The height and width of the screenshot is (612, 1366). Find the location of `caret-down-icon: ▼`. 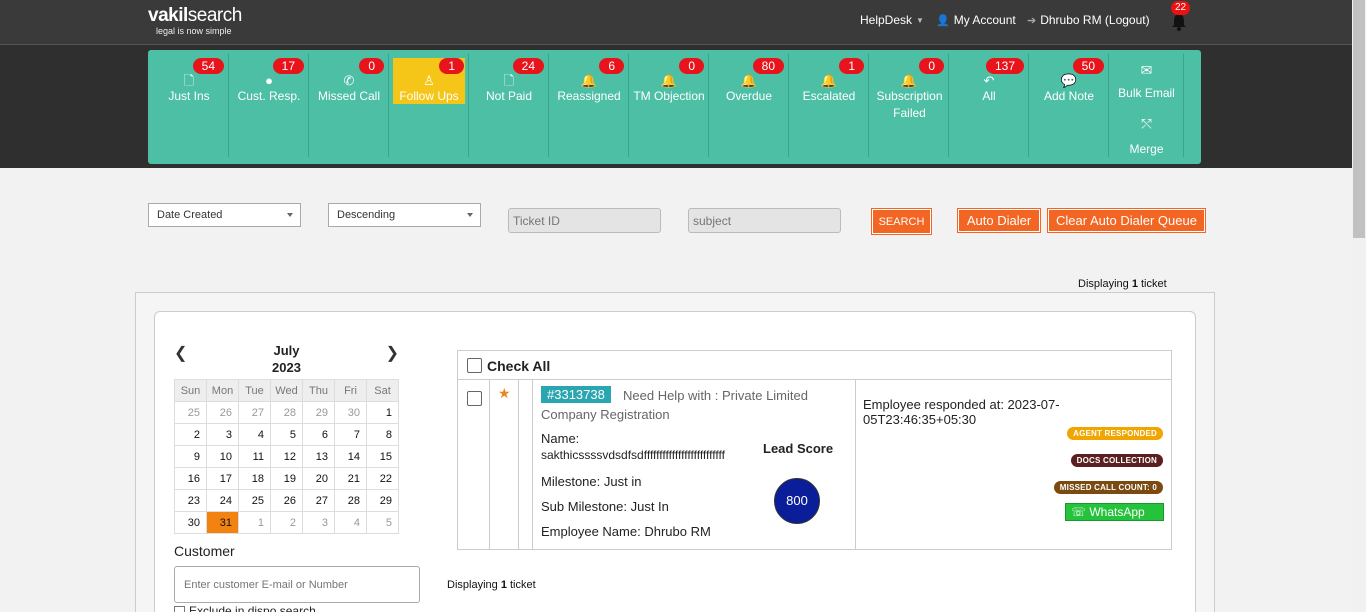

caret-down-icon: ▼ is located at coordinates (920, 20).